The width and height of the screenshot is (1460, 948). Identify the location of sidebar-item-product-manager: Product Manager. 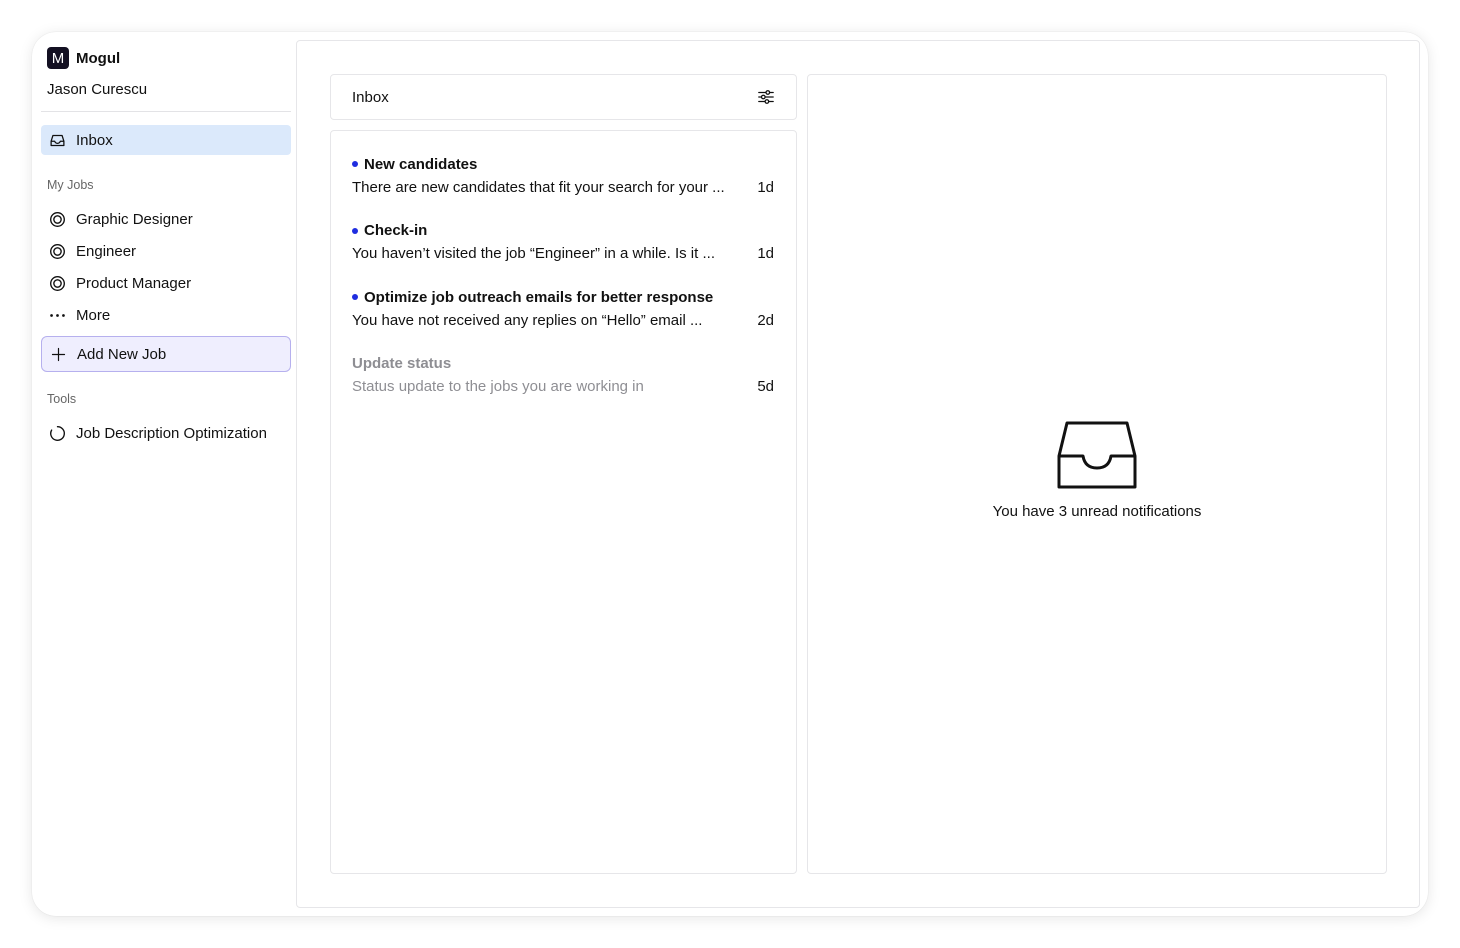
(166, 283).